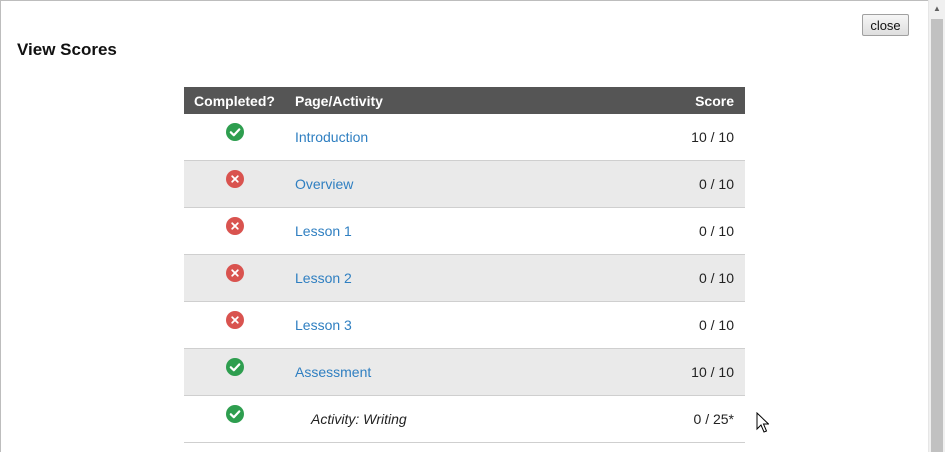 This screenshot has width=945, height=452. What do you see at coordinates (449, 278) in the screenshot?
I see `page-activity-cell: Lesson 2` at bounding box center [449, 278].